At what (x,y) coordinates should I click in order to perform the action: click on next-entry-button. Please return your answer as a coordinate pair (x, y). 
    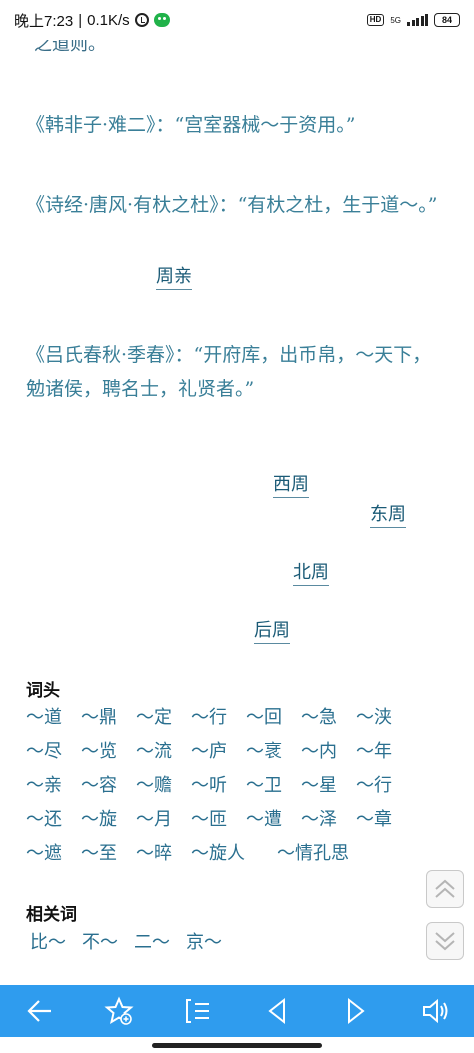
    Looking at the image, I should click on (356, 1011).